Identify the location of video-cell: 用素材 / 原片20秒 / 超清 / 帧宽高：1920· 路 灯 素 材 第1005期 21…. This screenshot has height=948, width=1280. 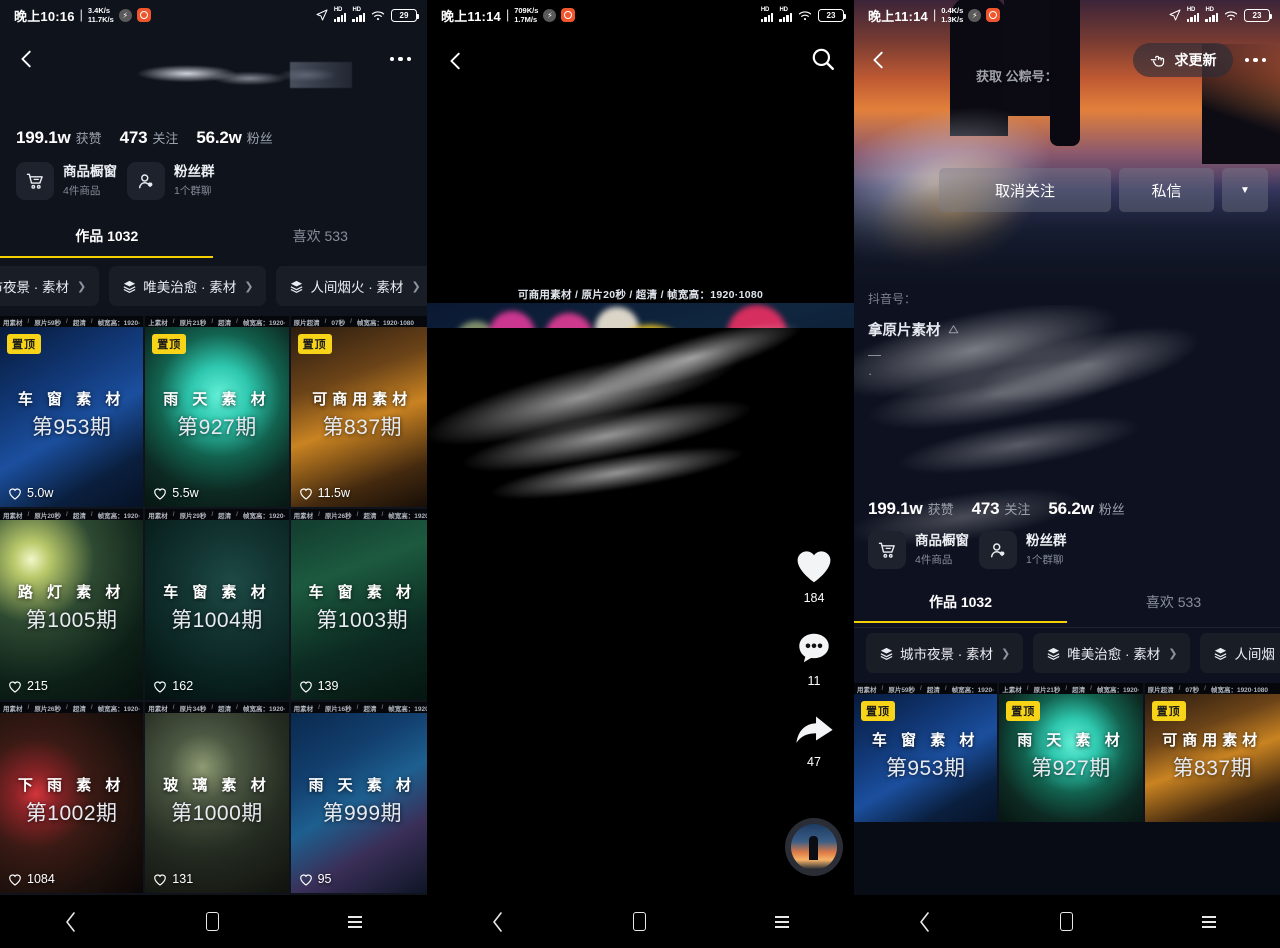
(72, 604).